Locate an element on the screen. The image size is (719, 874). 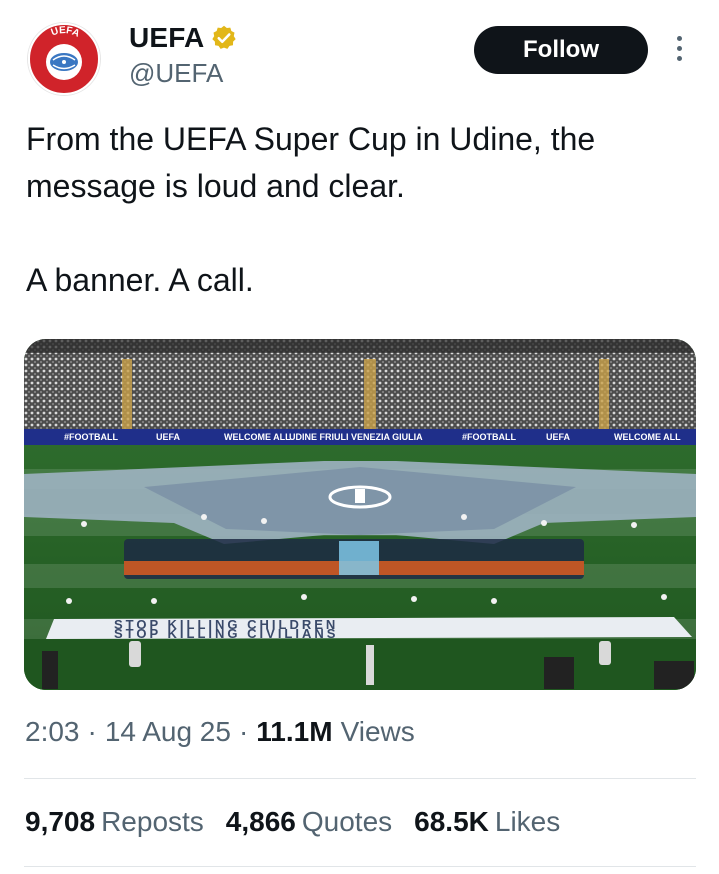
views-label: Views is located at coordinates (377, 731).